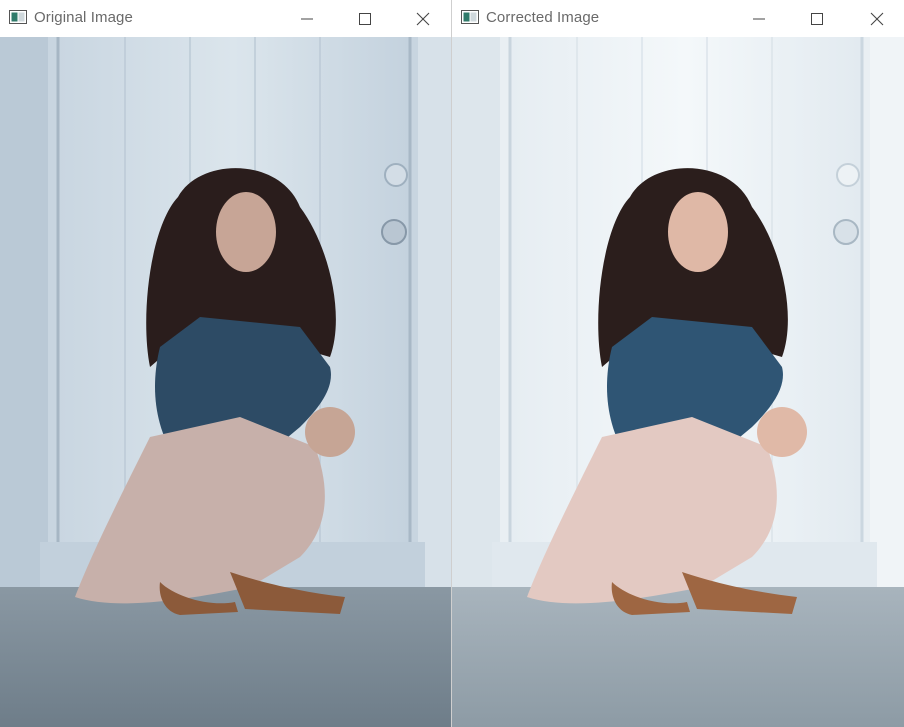 The image size is (904, 727). Describe the element at coordinates (543, 17) in the screenshot. I see `window-title: Corrected Image` at that location.